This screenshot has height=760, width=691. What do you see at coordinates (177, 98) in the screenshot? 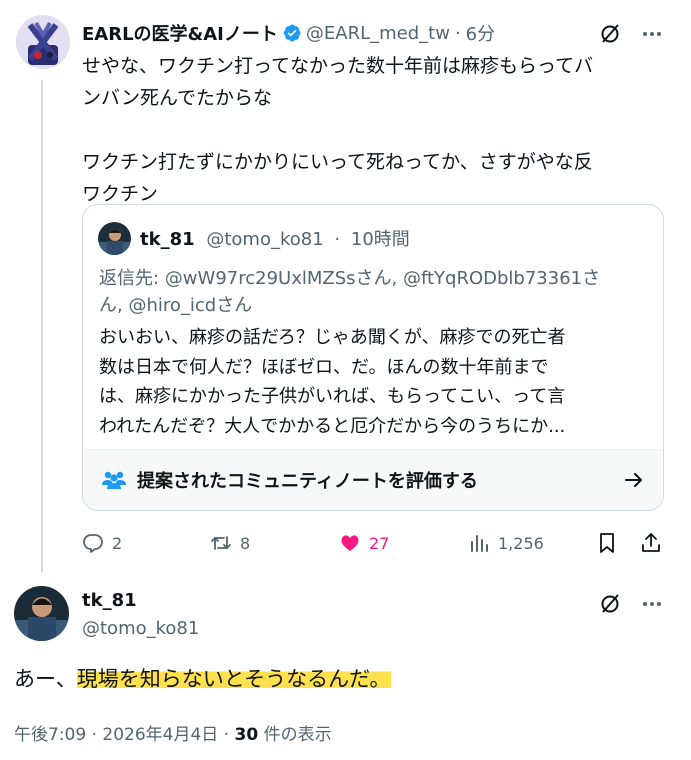
I see `tweet-text-line: ンバン死んでたからな` at bounding box center [177, 98].